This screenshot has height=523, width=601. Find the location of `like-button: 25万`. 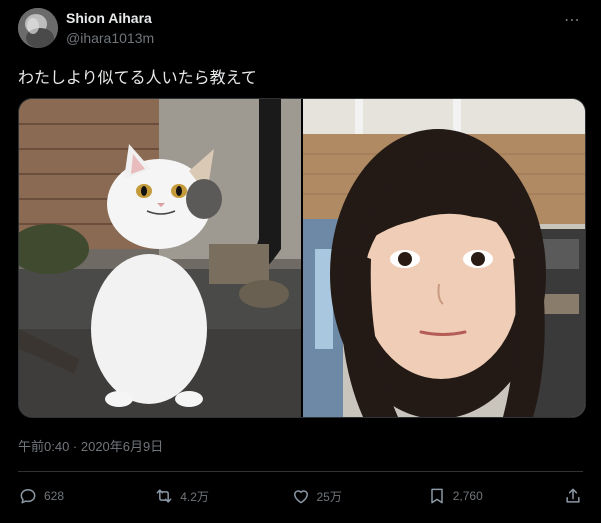

like-button: 25万 is located at coordinates (321, 496).